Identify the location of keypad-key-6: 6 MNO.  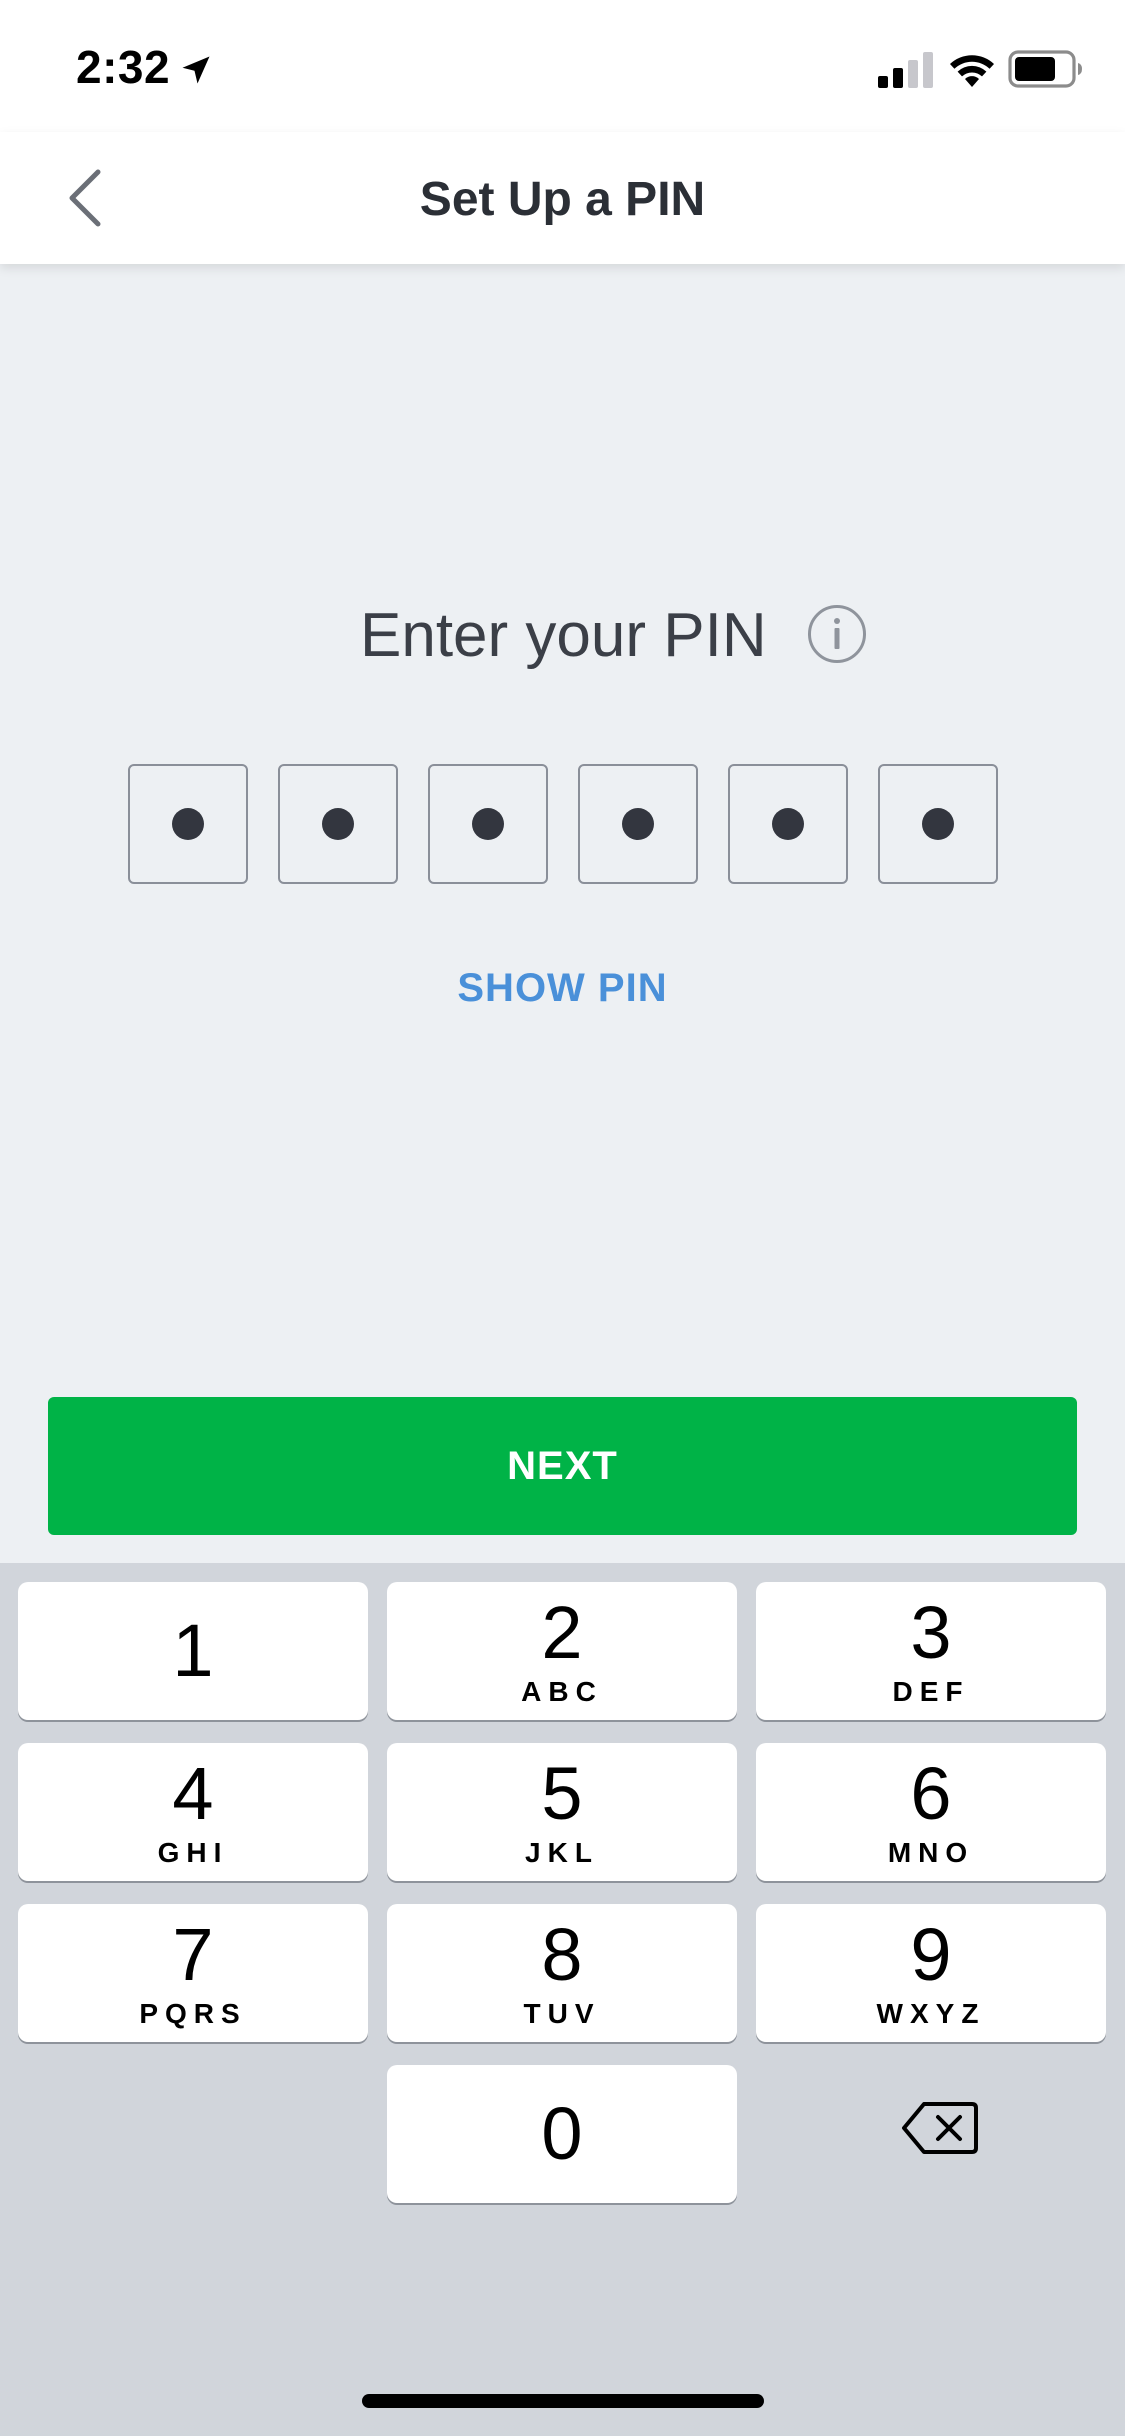
(931, 1812).